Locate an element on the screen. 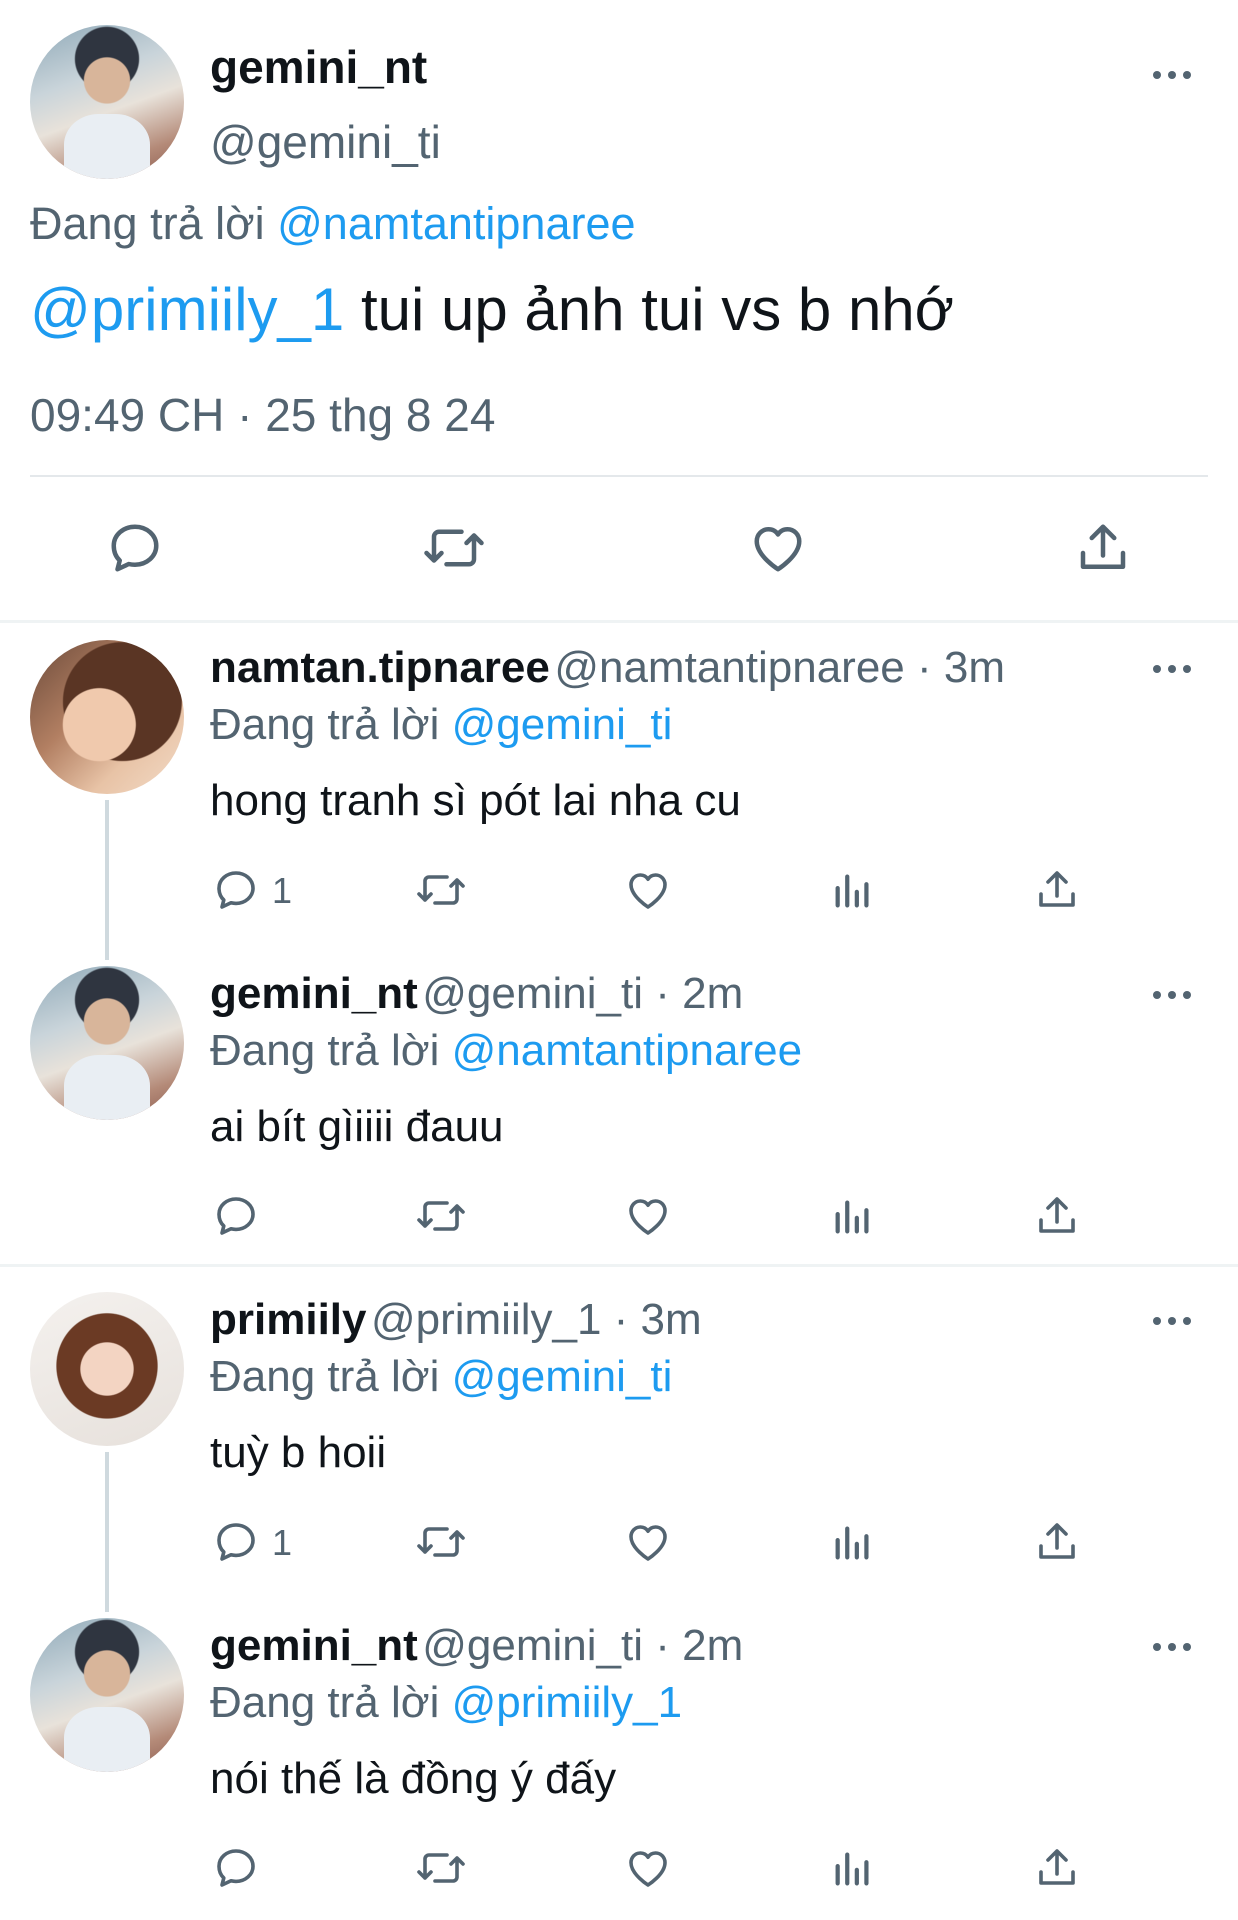 Image resolution: width=1238 pixels, height=1920 pixels. reply-to-link: @primiily_1 is located at coordinates (567, 1702).